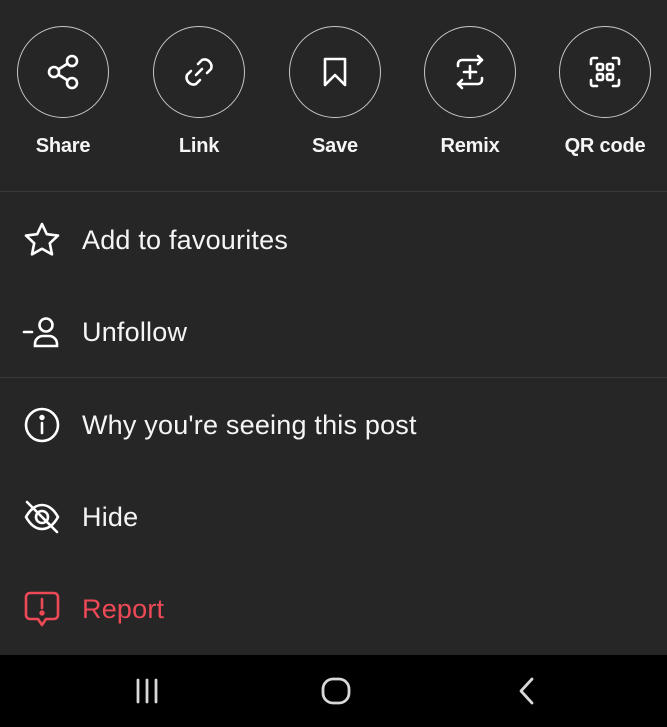 The image size is (667, 727). What do you see at coordinates (42, 425) in the screenshot?
I see `info-icon` at bounding box center [42, 425].